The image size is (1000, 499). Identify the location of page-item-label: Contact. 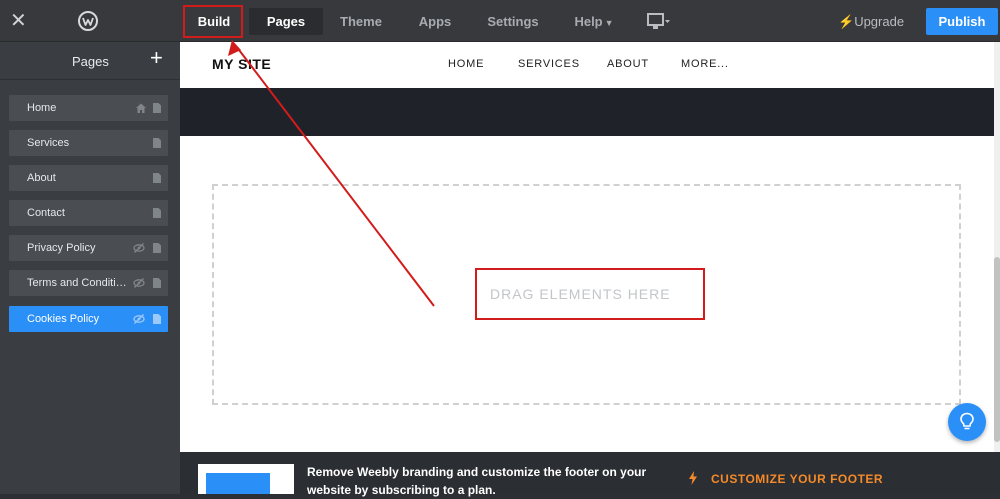
(46, 213).